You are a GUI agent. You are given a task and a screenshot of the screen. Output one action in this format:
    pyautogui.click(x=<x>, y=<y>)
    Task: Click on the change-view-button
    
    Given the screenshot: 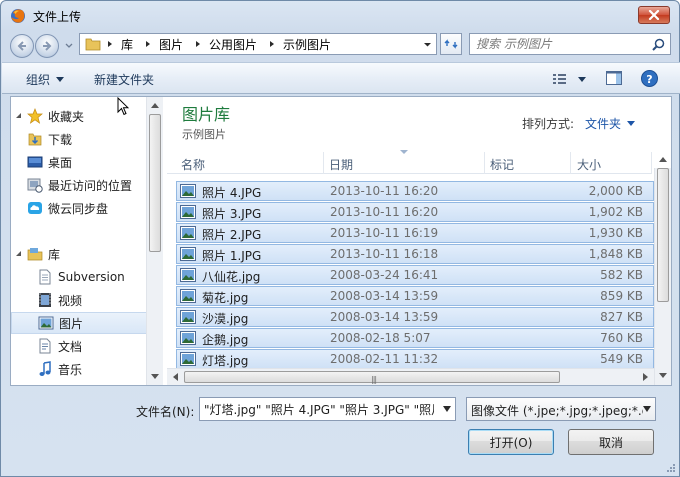 What is the action you would take?
    pyautogui.click(x=570, y=79)
    